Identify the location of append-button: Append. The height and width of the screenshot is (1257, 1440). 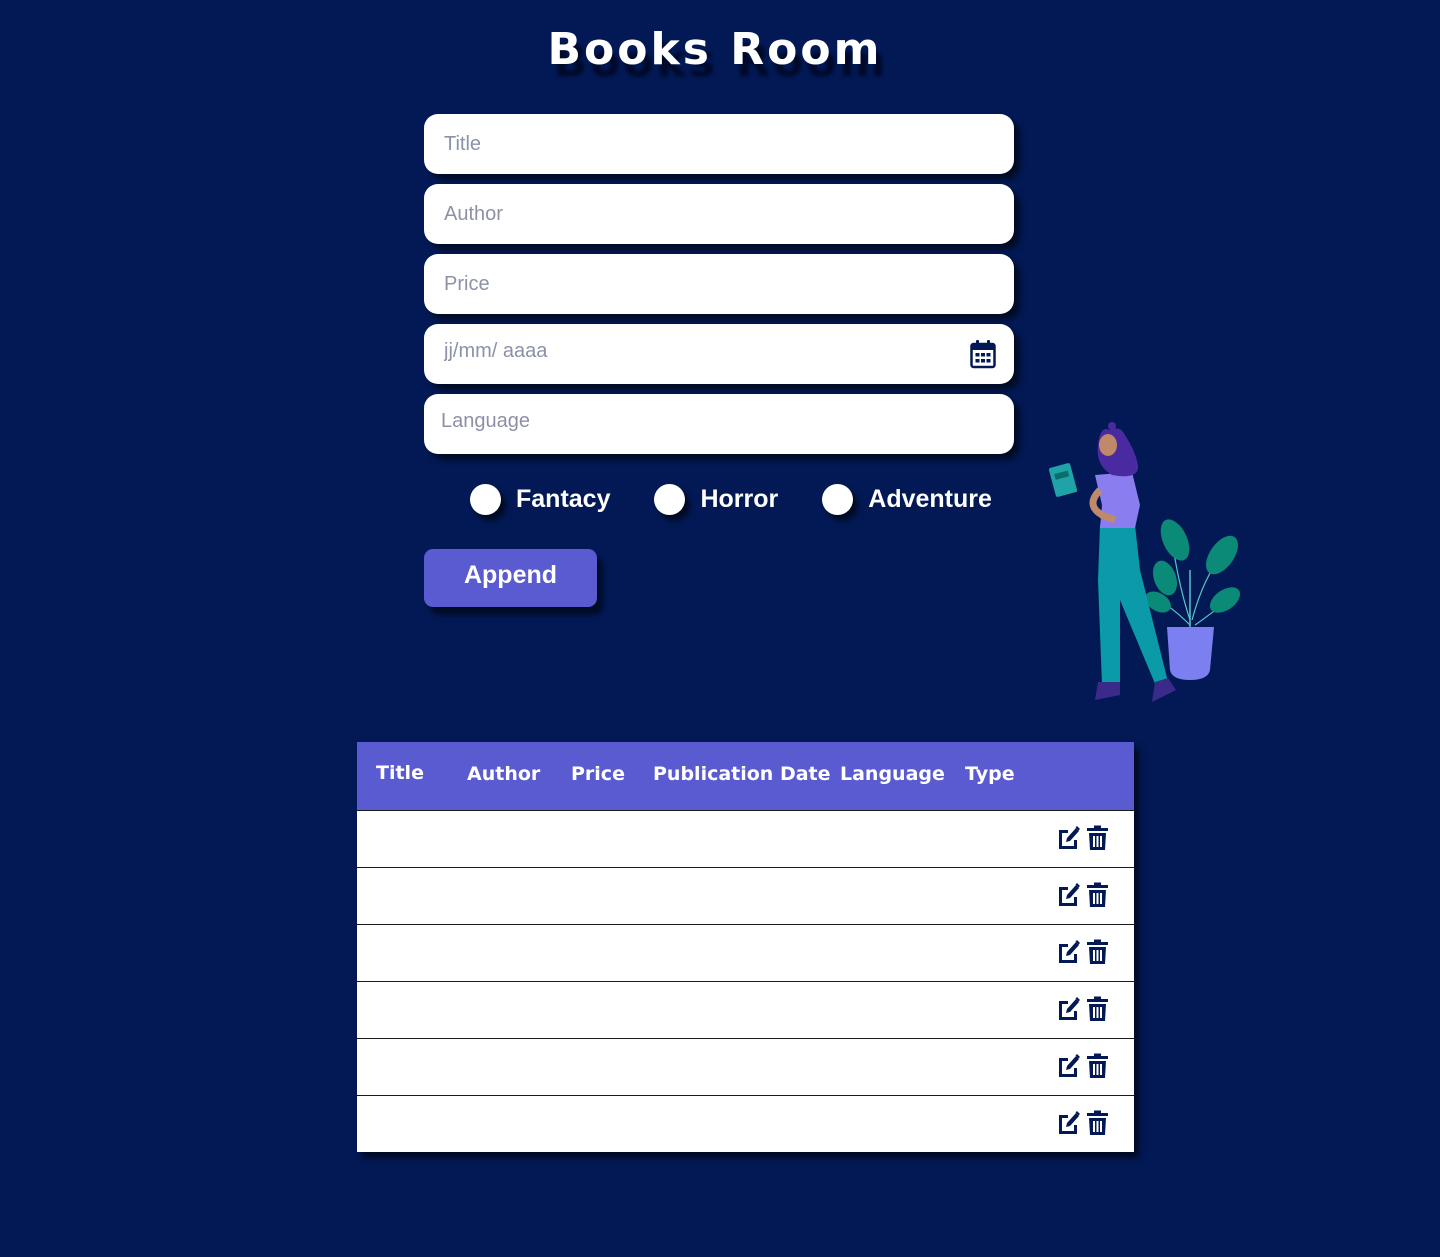
(510, 578).